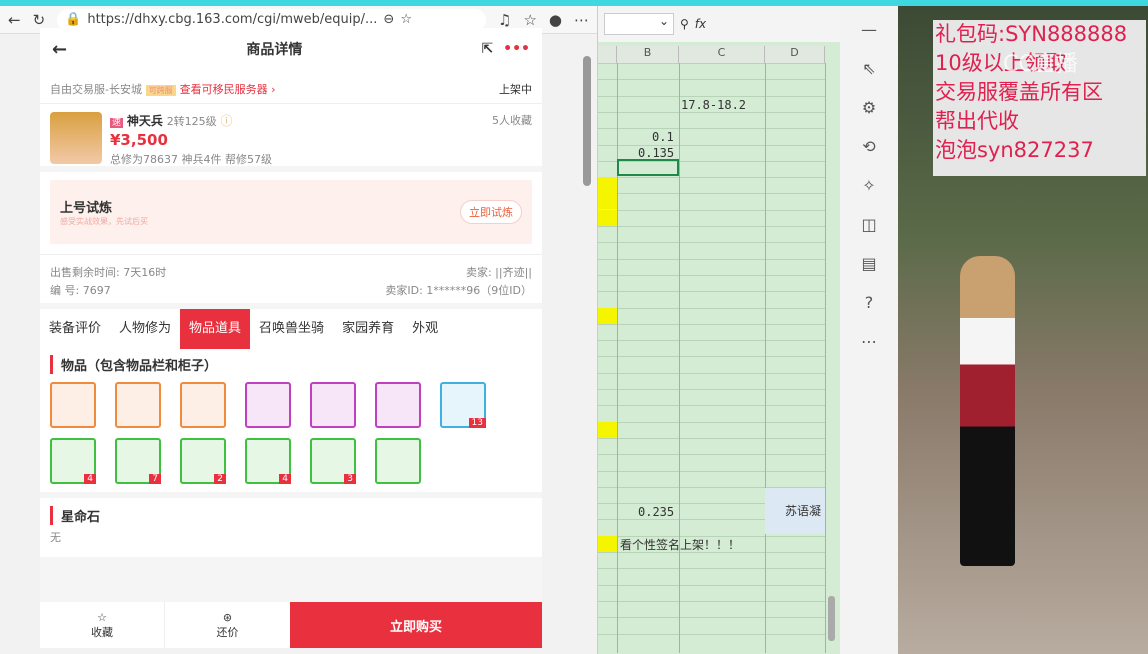  Describe the element at coordinates (515, 89) in the screenshot. I see `status-label: 上架中` at that location.